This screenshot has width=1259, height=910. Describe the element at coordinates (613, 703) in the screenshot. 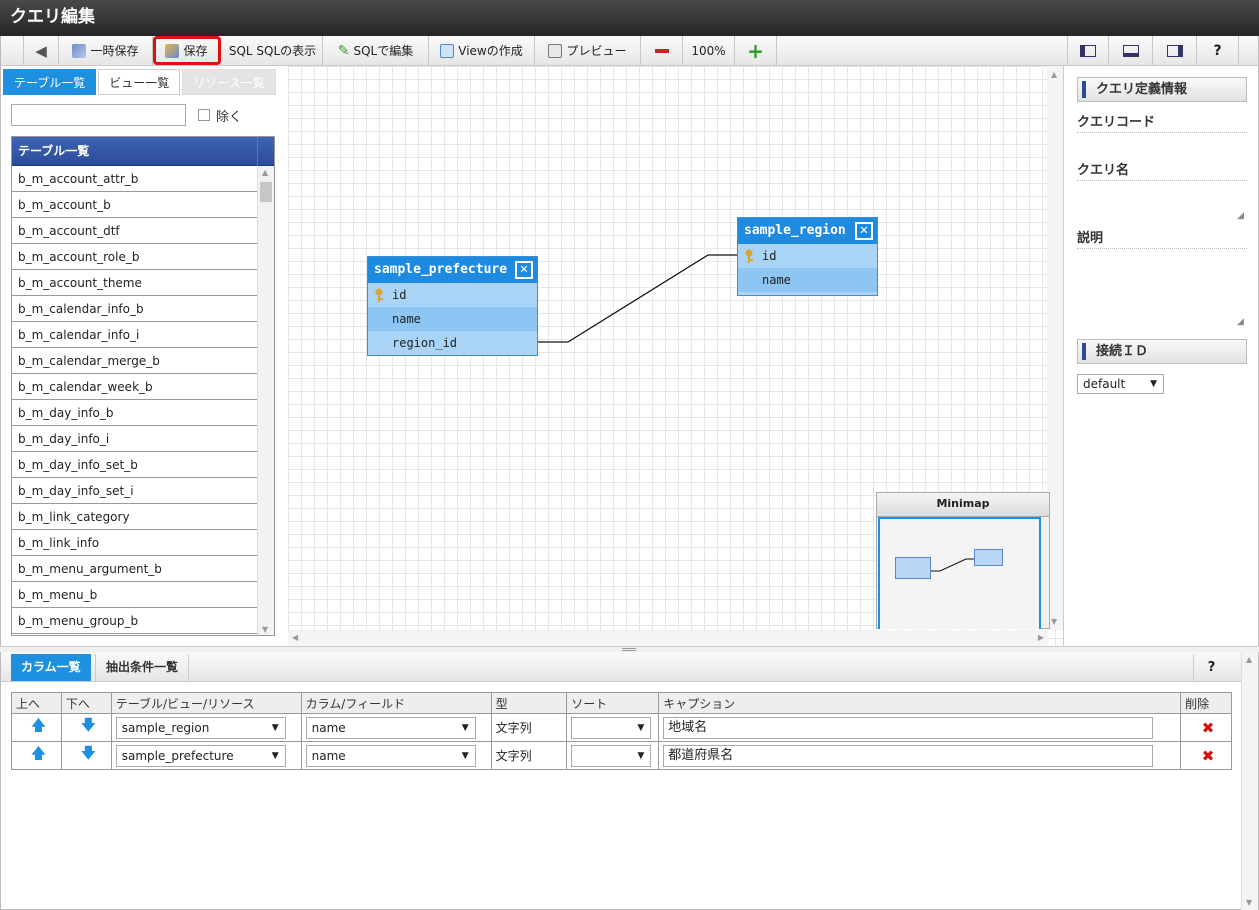

I see `header-sort: ソート` at that location.